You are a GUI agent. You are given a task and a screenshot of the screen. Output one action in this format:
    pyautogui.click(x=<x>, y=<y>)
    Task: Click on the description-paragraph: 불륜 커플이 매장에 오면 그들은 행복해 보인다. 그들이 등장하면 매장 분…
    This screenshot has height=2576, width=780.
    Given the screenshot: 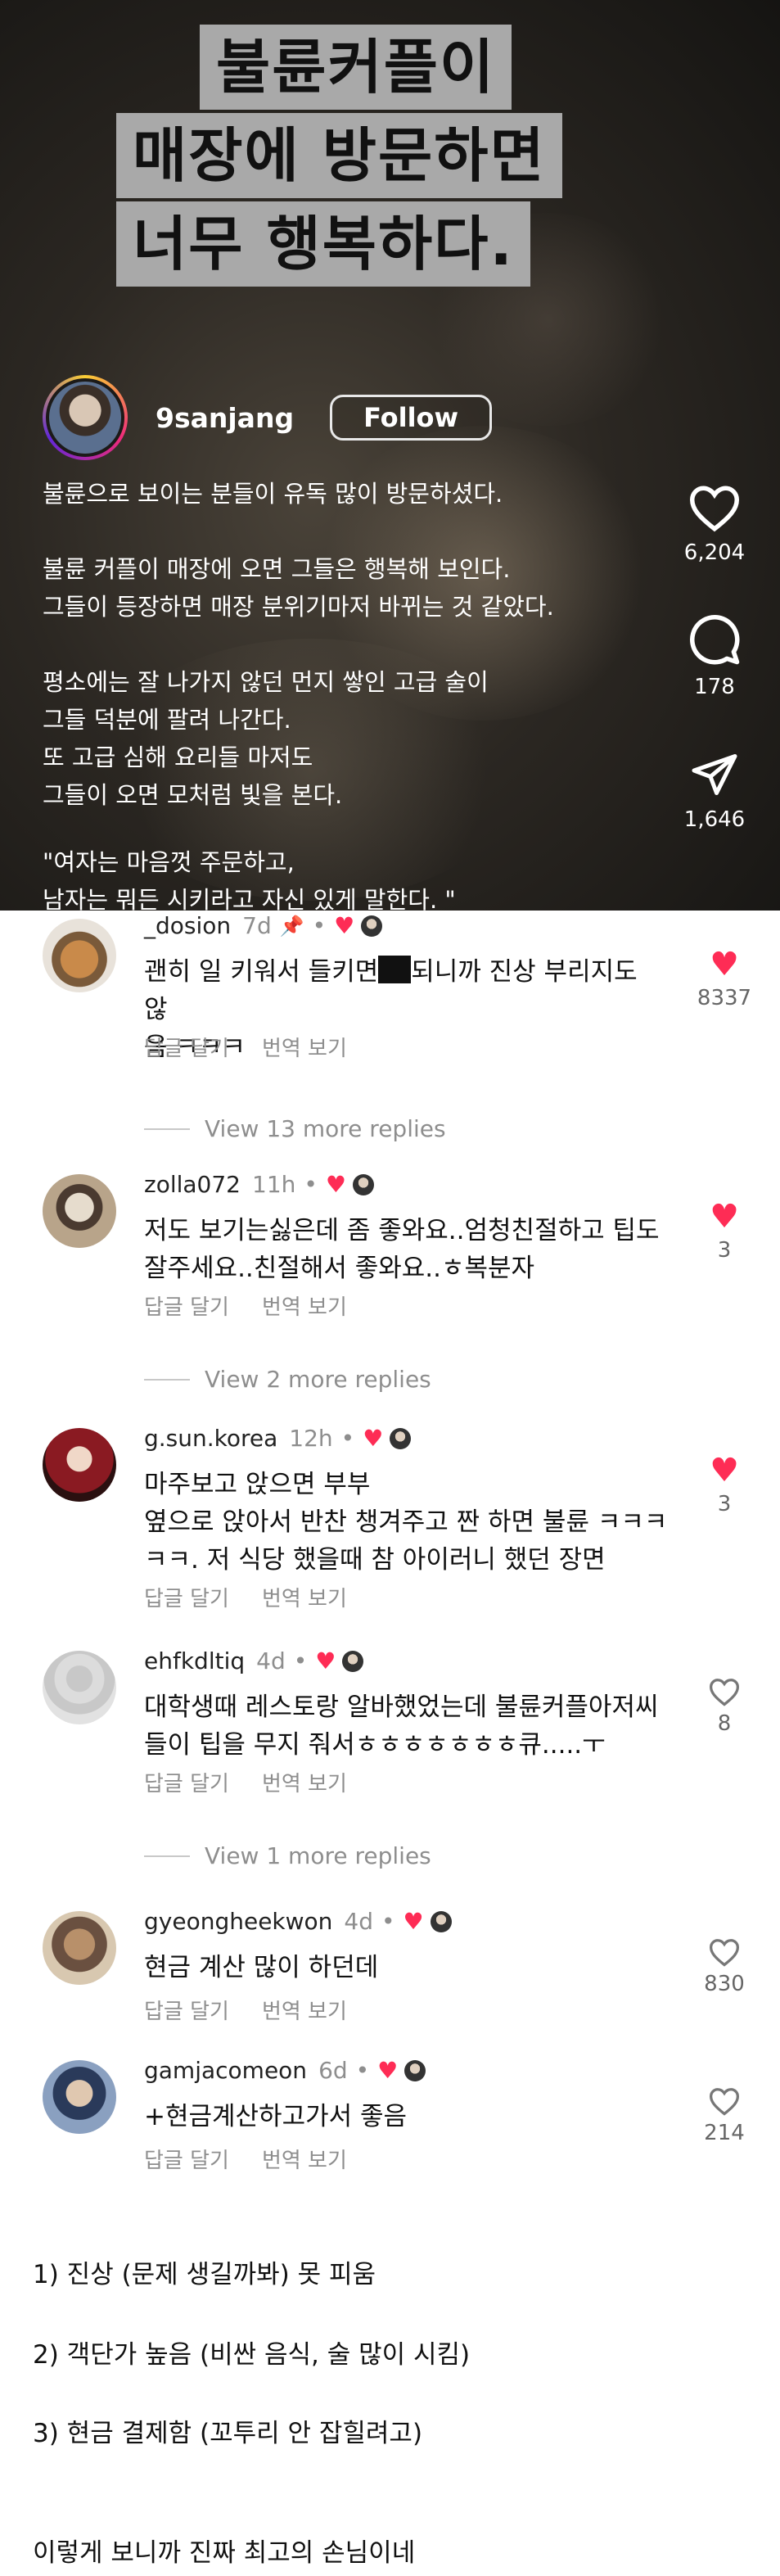 What is the action you would take?
    pyautogui.click(x=298, y=588)
    